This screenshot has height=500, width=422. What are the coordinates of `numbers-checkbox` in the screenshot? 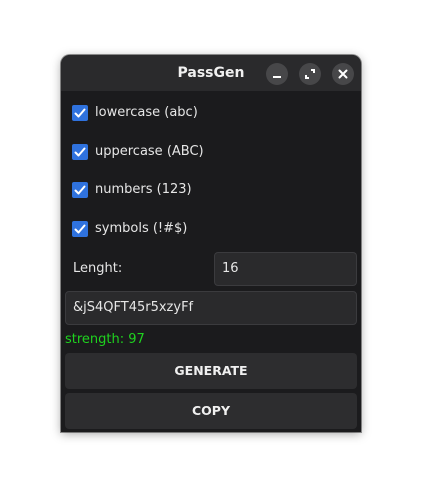 It's located at (80, 190).